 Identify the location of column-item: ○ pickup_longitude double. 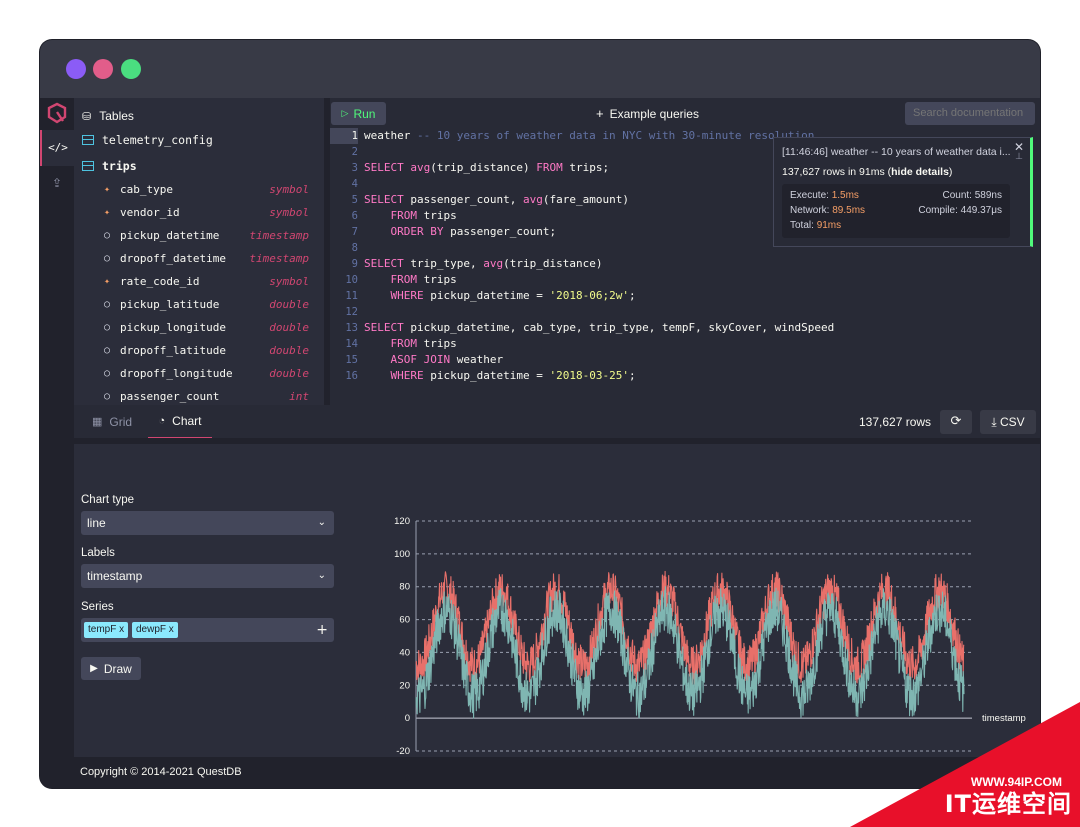
(206, 327).